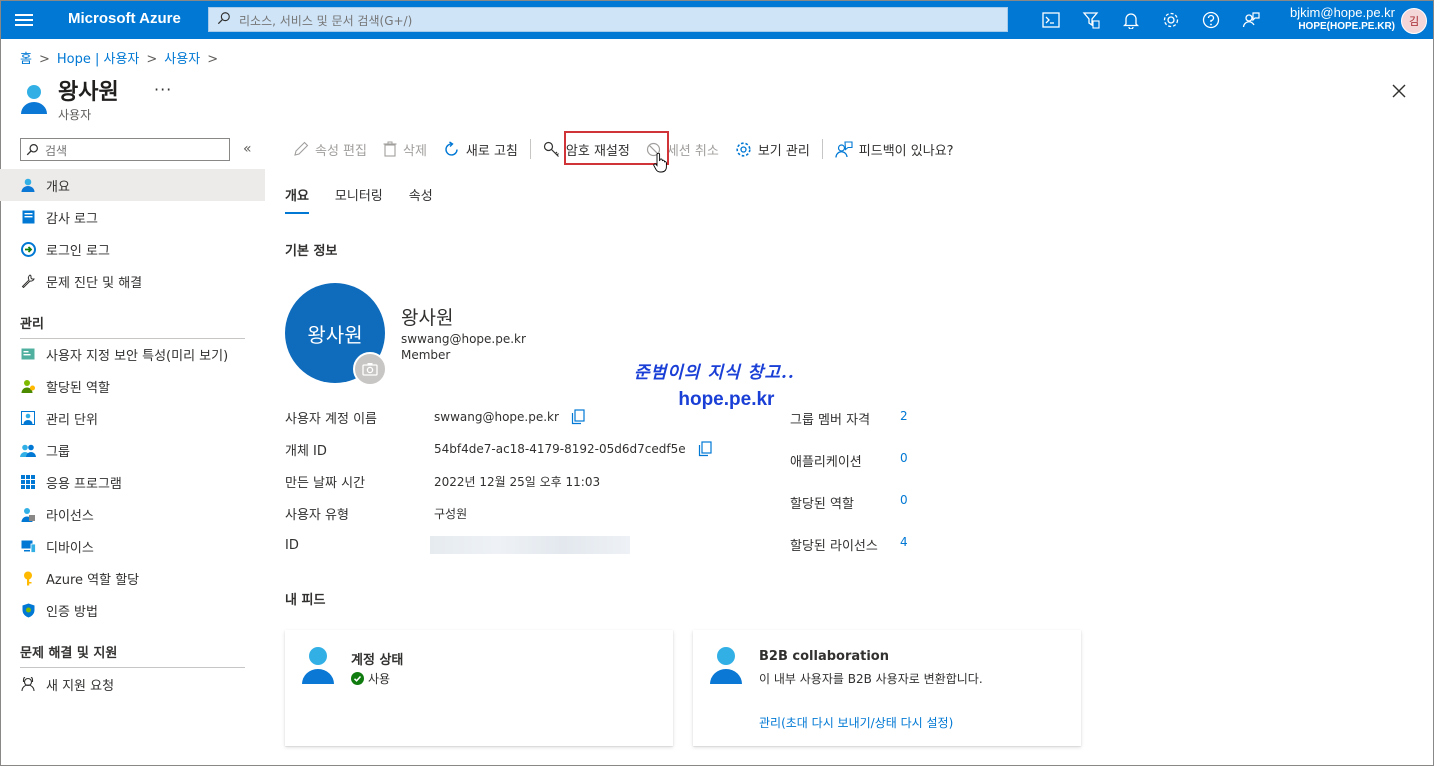  What do you see at coordinates (132, 386) in the screenshot?
I see `sidebar-item-assigned-roles: 할당된 역할` at bounding box center [132, 386].